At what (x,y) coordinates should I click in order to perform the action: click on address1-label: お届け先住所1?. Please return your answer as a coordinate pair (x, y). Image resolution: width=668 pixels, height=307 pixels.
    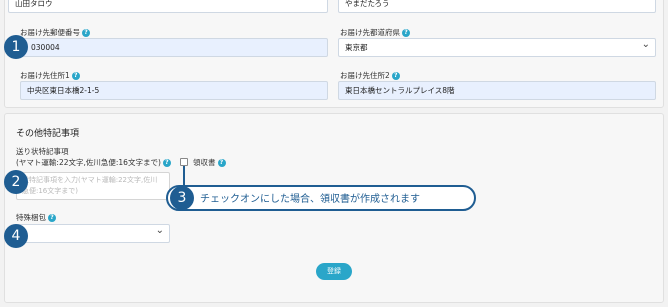
    Looking at the image, I should click on (50, 75).